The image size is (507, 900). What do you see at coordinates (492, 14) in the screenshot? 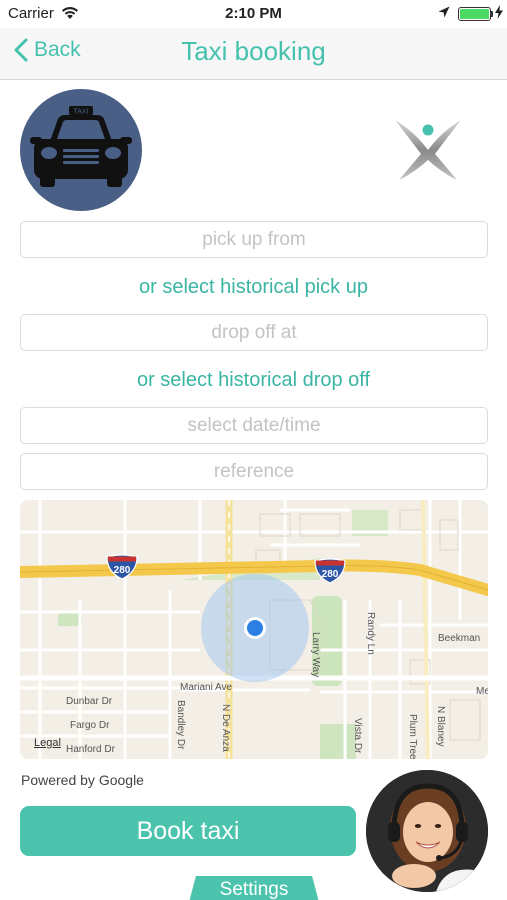
I see `battery-tip` at bounding box center [492, 14].